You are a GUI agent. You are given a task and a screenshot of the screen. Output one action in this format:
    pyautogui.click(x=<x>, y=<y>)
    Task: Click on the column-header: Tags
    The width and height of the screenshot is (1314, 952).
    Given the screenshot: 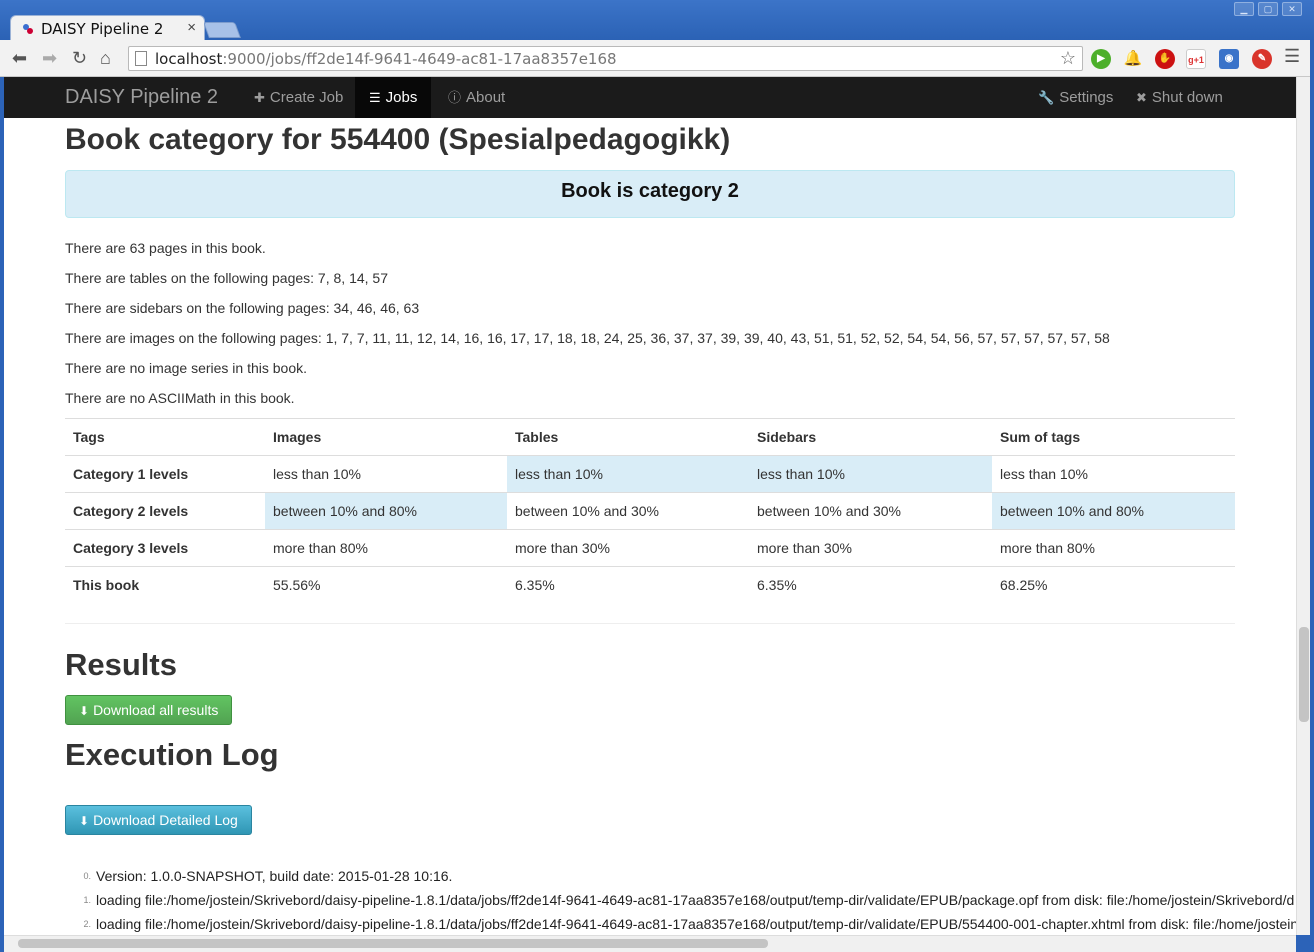 What is the action you would take?
    pyautogui.click(x=165, y=437)
    